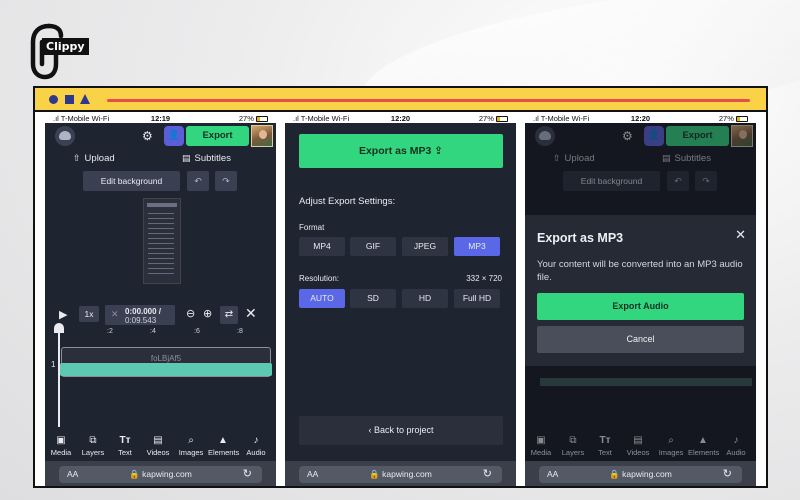  I want to click on upload-button: ⇧ Upload, so click(94, 158).